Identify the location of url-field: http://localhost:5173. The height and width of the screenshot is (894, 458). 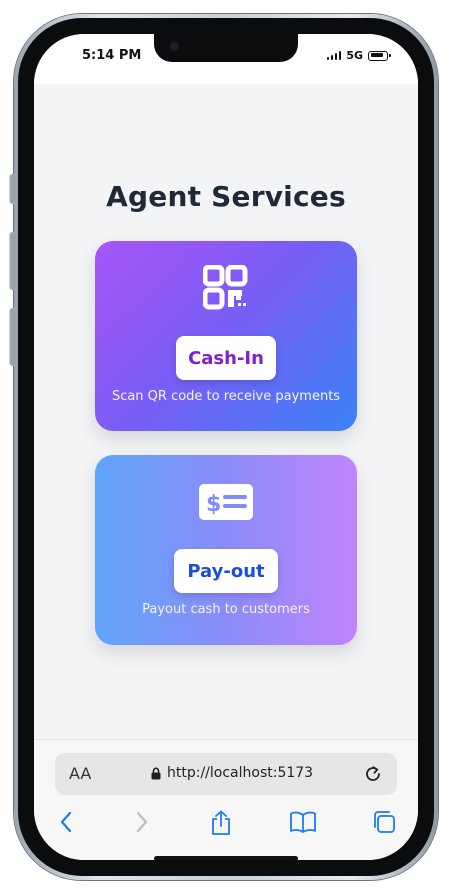
(232, 773).